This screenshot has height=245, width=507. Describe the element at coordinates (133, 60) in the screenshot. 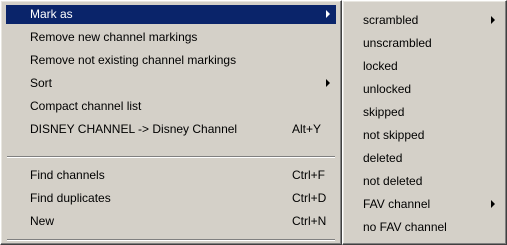

I see `menu-item-label: Remove not existing channel markings` at that location.